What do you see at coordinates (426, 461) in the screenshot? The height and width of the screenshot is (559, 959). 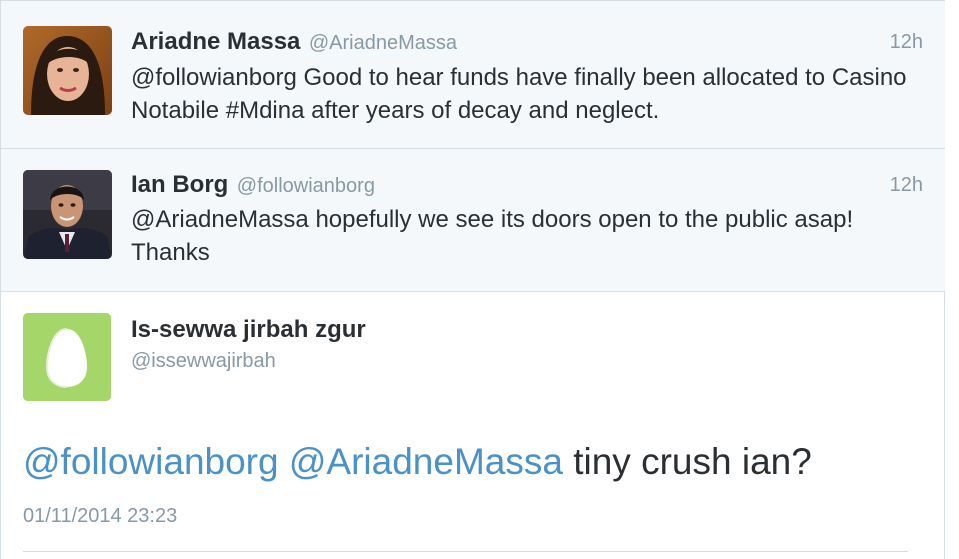 I see `mention-link: @AriadneMassa` at bounding box center [426, 461].